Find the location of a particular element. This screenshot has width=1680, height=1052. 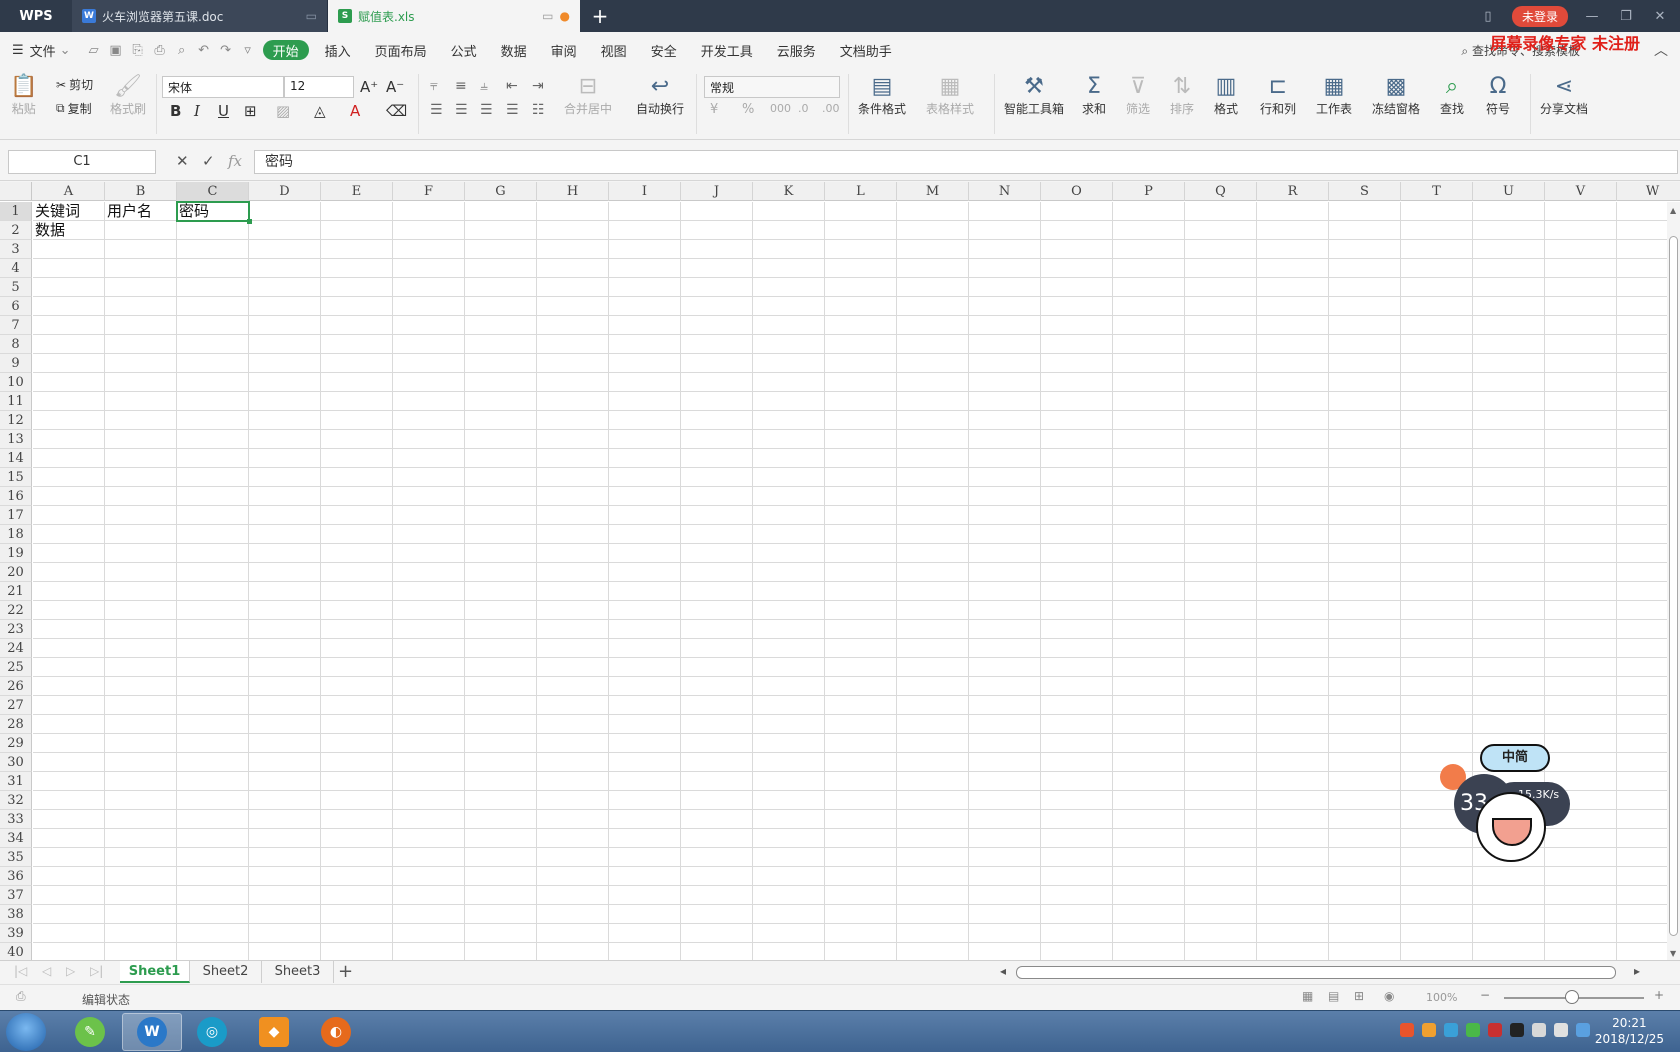

column-header-d: D is located at coordinates (285, 191).